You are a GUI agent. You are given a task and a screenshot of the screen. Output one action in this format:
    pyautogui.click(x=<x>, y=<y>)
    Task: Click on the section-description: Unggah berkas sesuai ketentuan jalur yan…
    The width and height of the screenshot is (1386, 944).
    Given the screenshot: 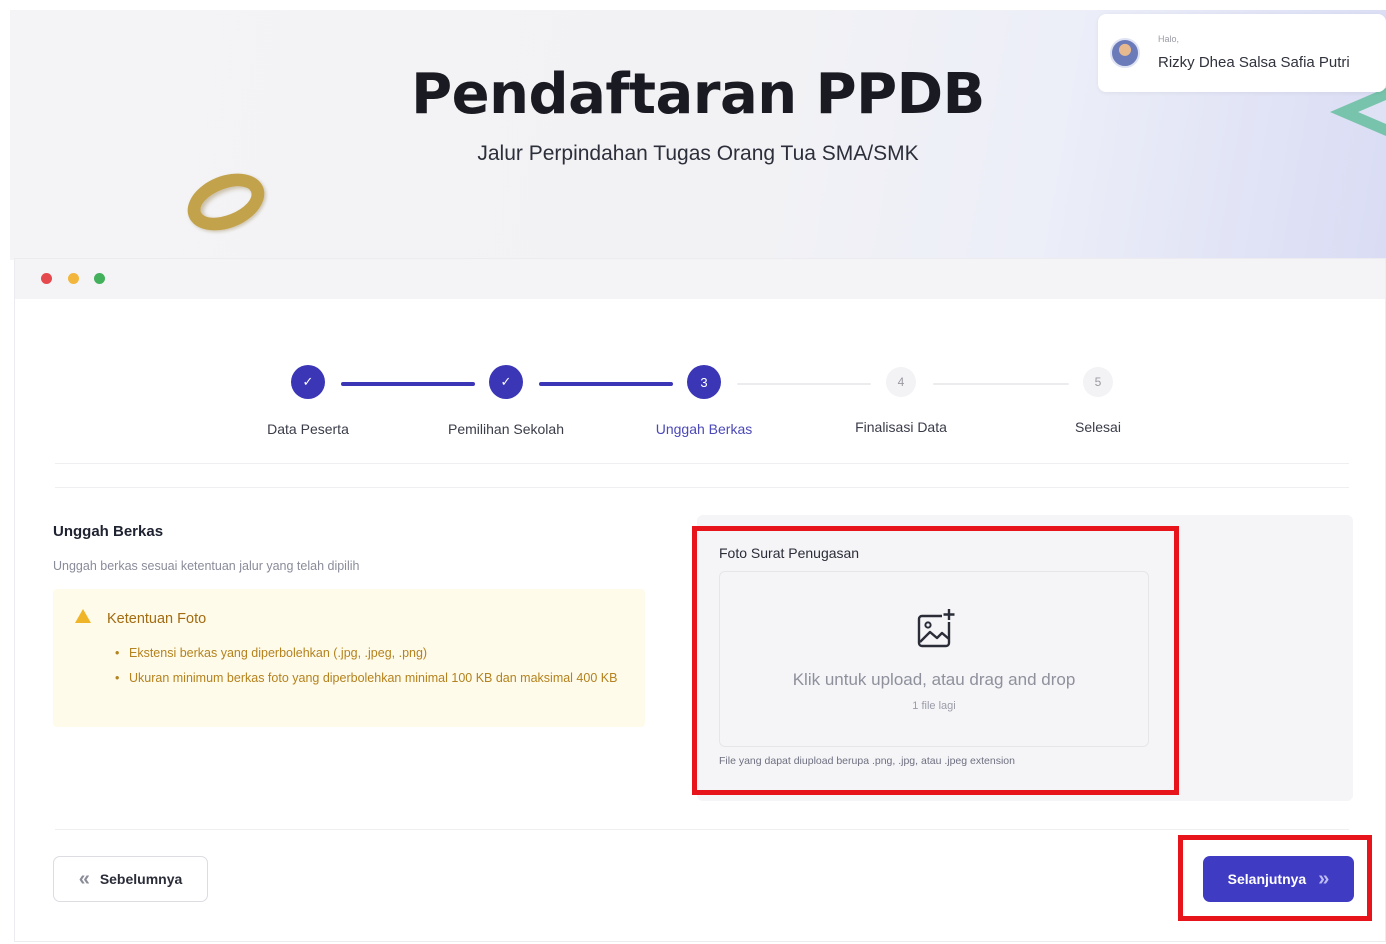 What is the action you would take?
    pyautogui.click(x=206, y=566)
    